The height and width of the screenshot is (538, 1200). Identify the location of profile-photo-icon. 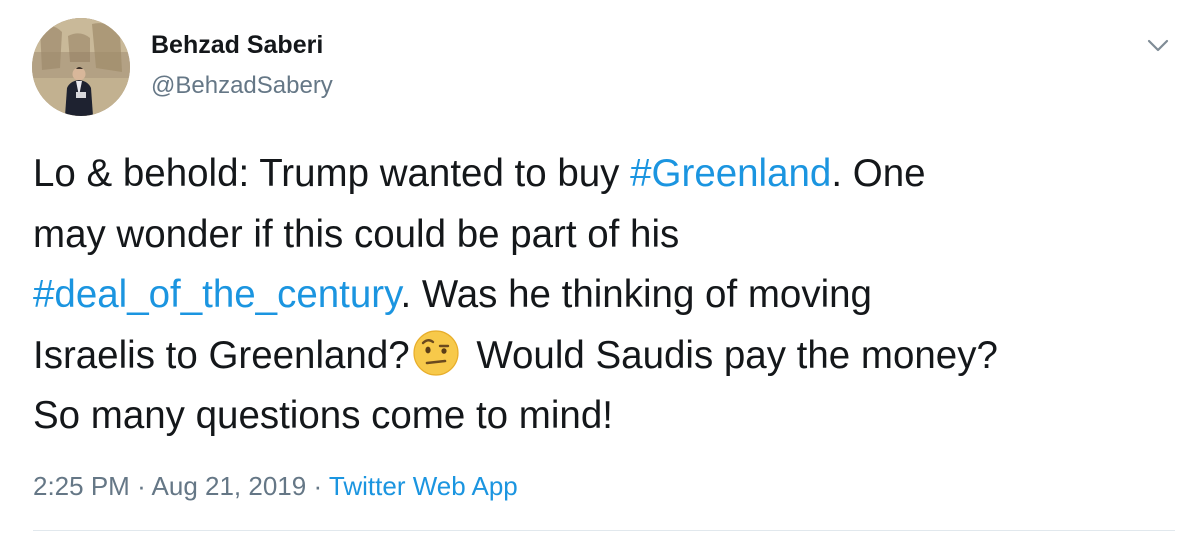
(81, 67).